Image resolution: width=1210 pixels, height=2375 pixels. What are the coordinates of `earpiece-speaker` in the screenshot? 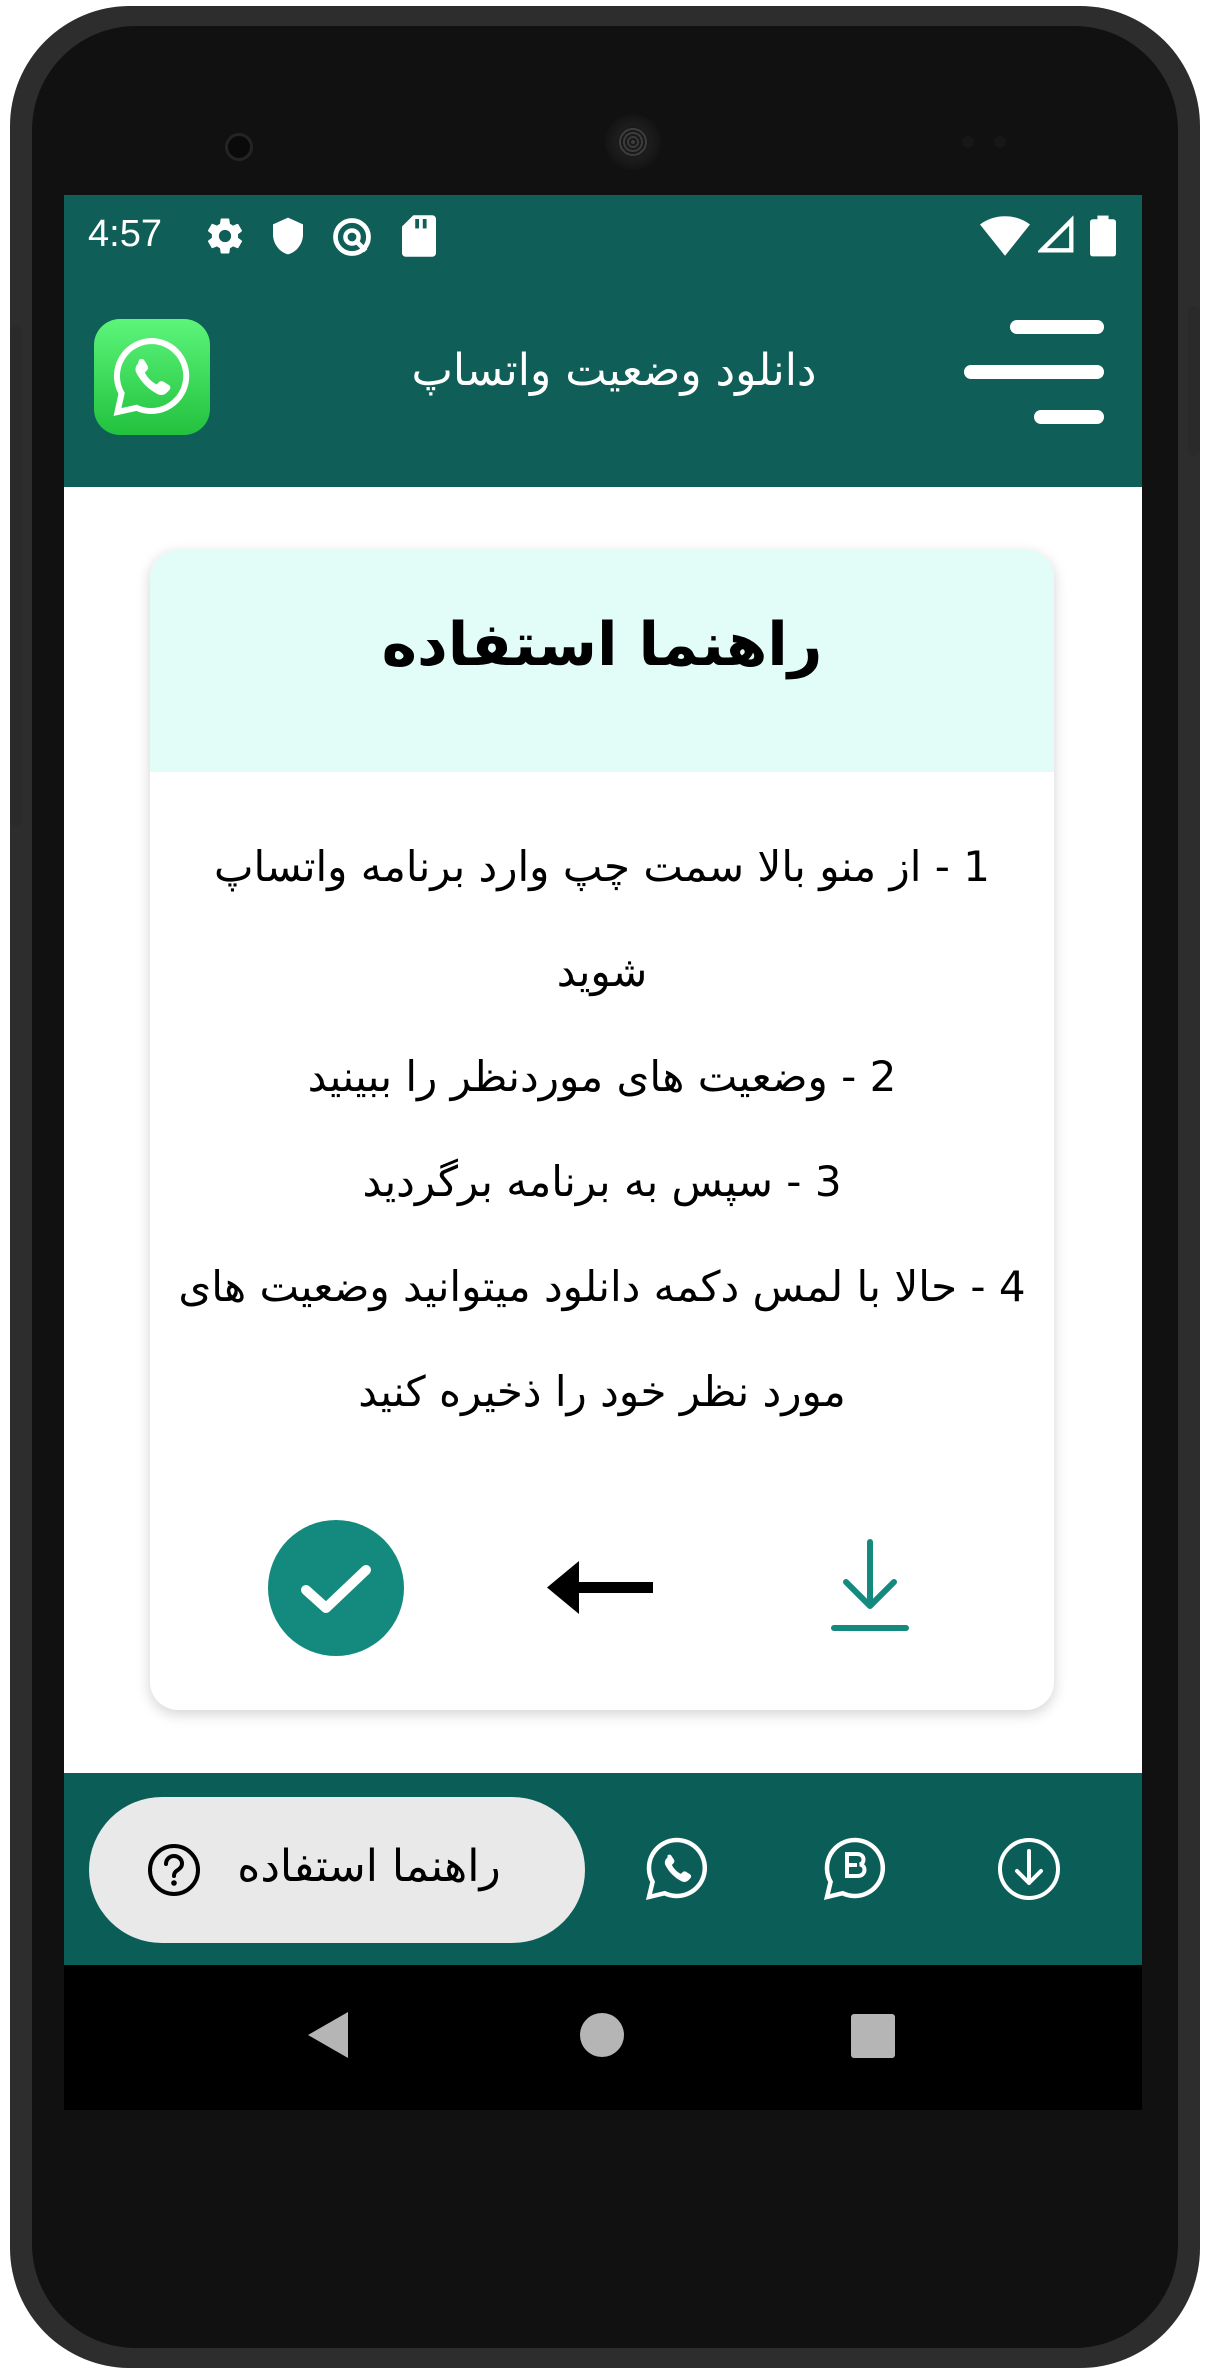 It's located at (633, 142).